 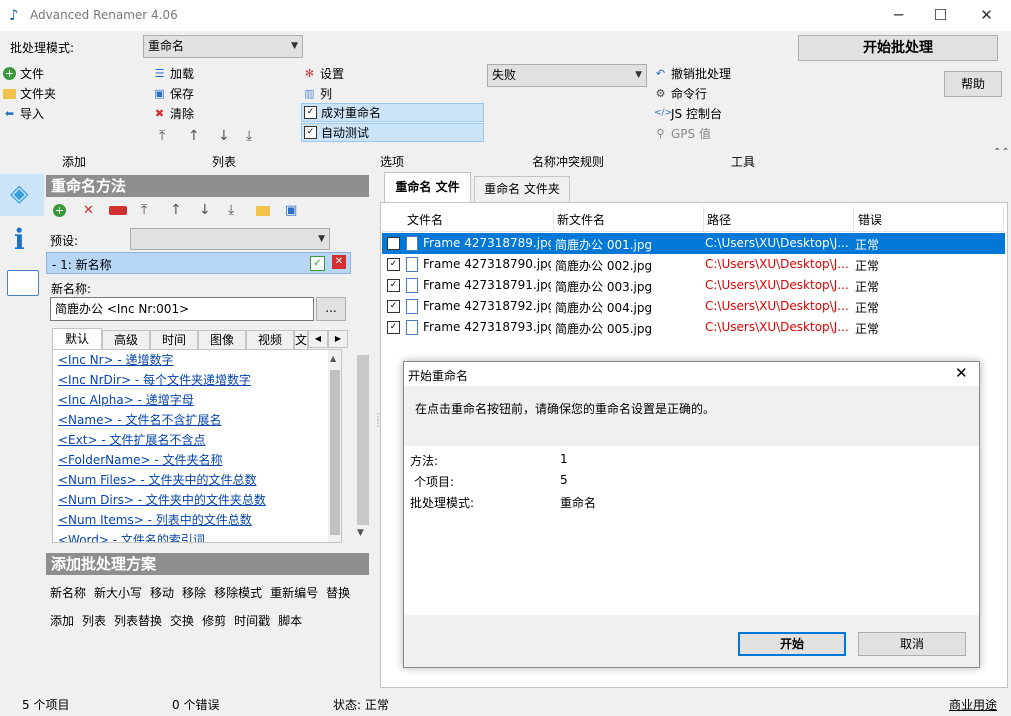 What do you see at coordinates (230, 239) in the screenshot?
I see `preset-select: ▼` at bounding box center [230, 239].